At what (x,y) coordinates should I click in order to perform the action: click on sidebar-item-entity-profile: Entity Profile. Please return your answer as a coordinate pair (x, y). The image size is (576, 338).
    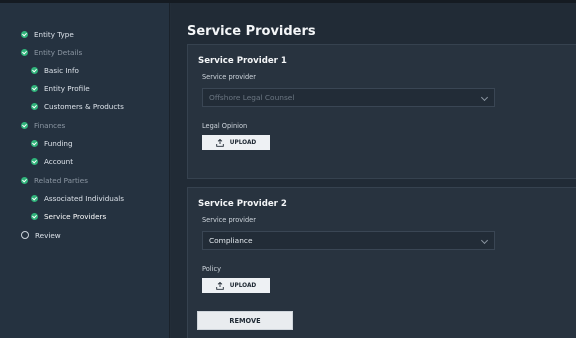
    Looking at the image, I should click on (60, 88).